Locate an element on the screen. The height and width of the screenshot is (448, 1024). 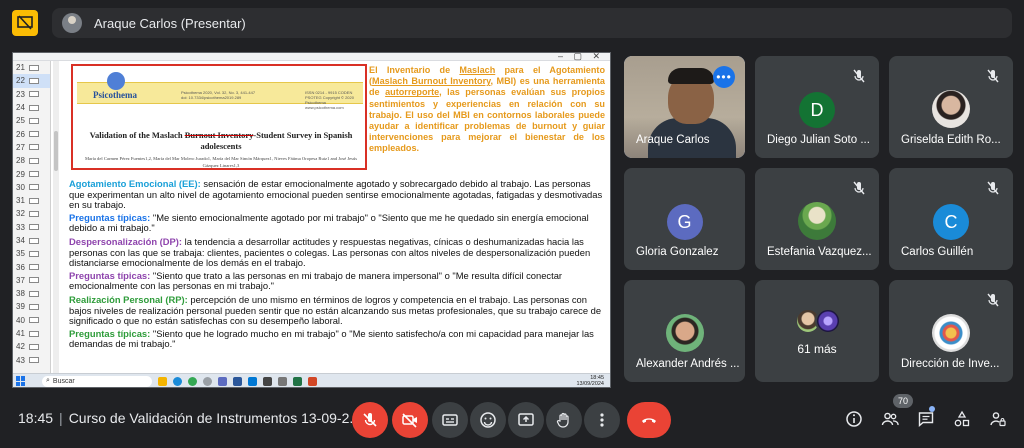
slide-thumbnail-row: 39 is located at coordinates (31, 306).